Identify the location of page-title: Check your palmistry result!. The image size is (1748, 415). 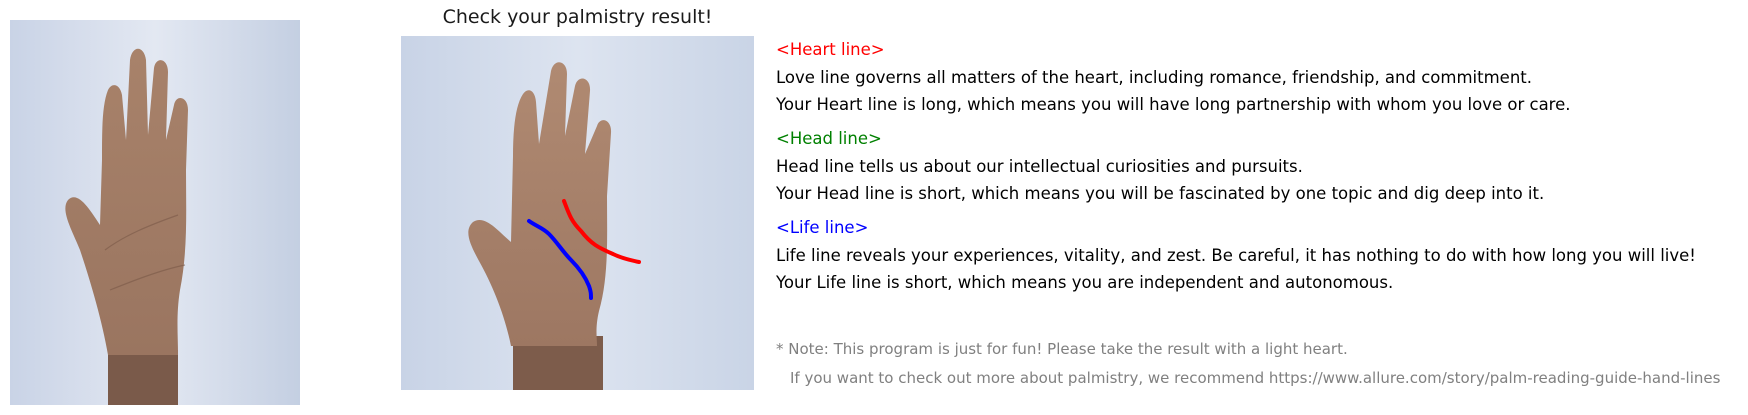
(577, 17).